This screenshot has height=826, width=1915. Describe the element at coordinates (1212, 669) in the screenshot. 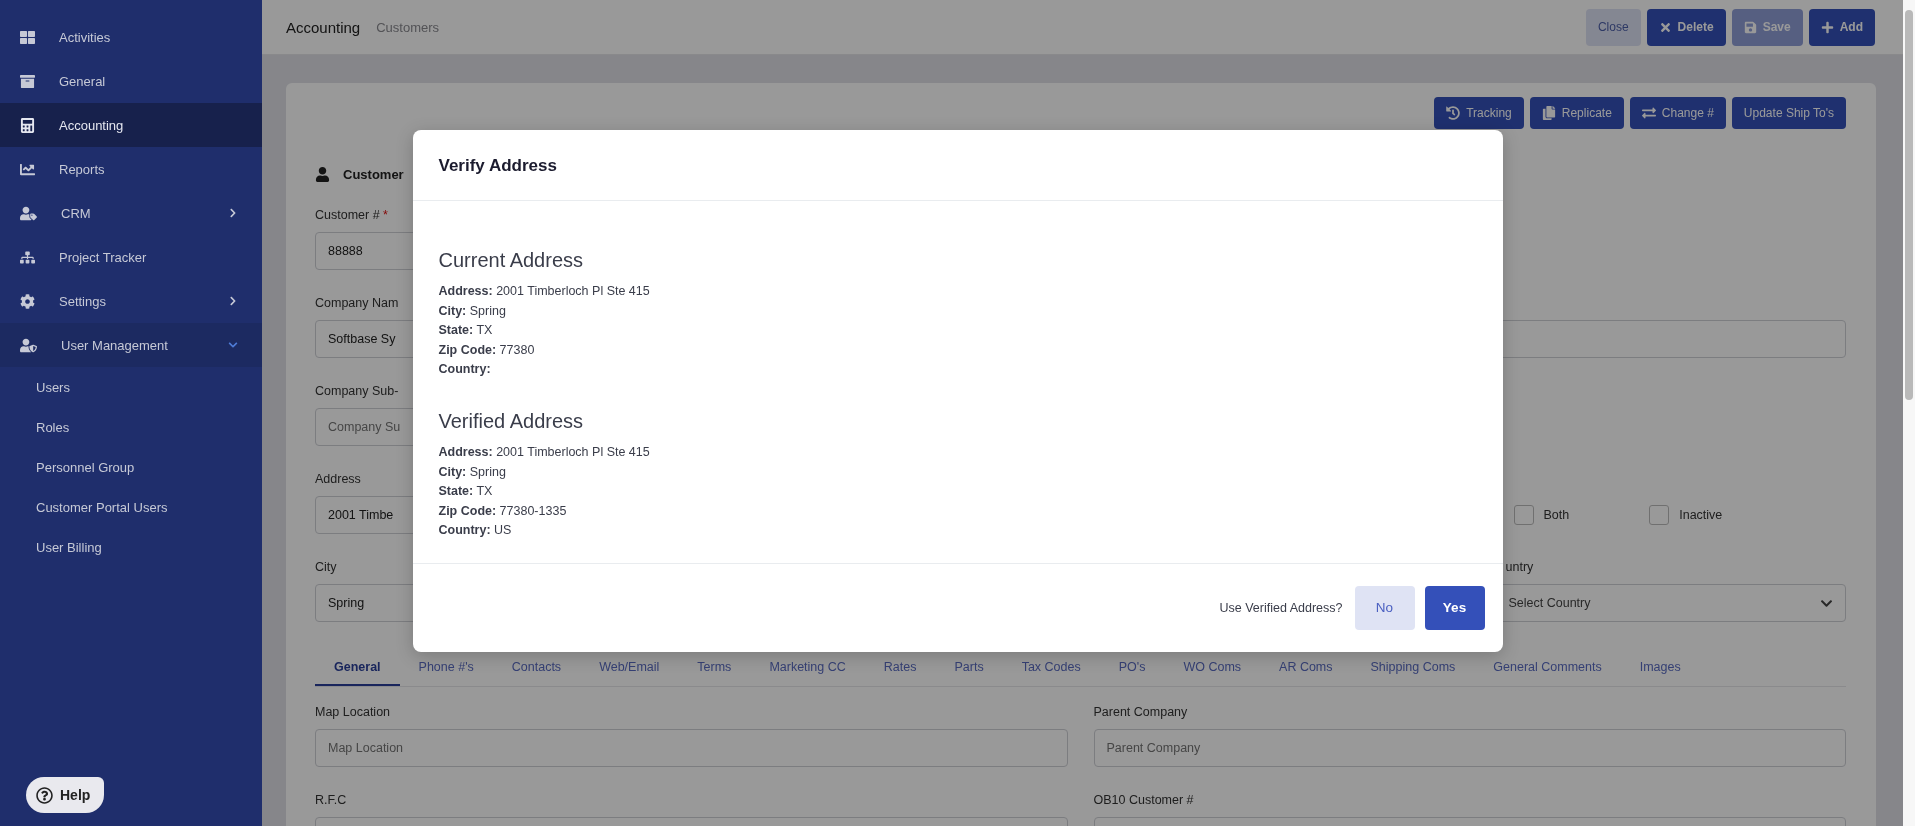

I see `tab: WO Coms` at that location.